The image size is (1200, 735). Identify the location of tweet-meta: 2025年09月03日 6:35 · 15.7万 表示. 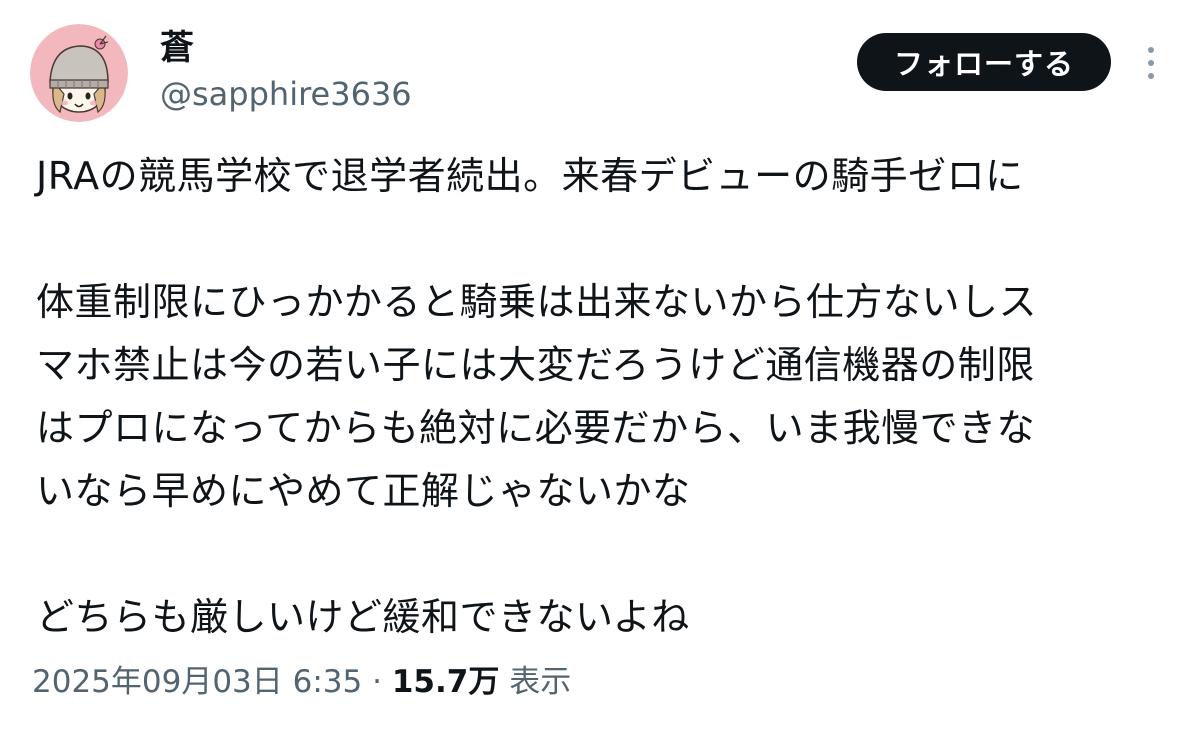
(301, 682).